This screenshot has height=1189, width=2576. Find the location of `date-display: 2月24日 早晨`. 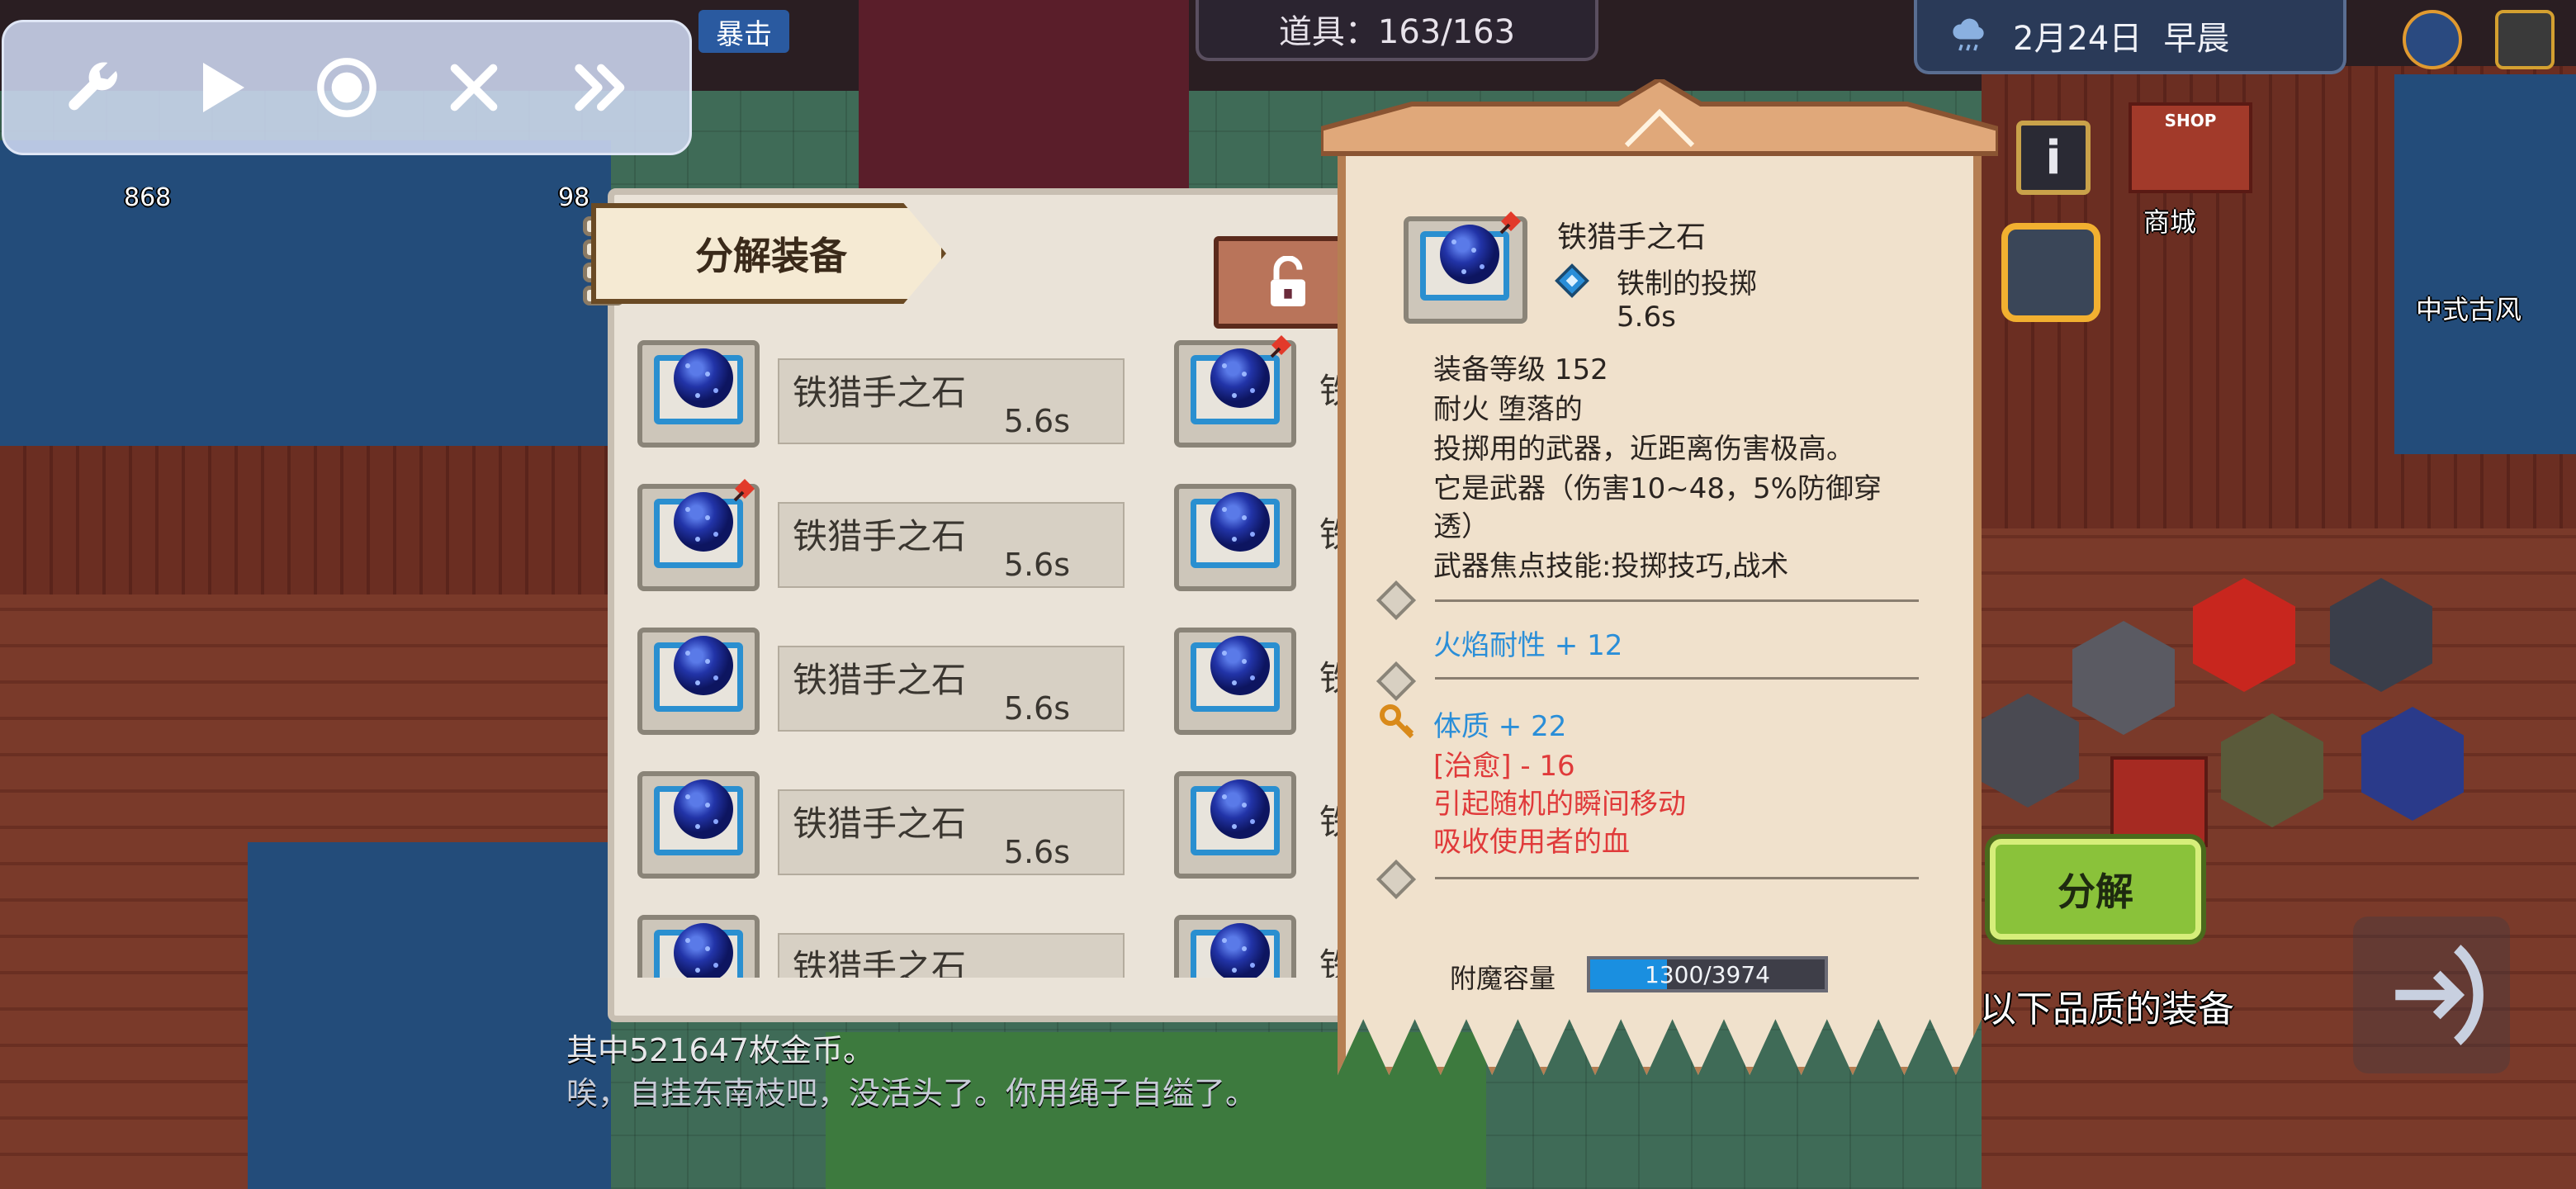

date-display: 2月24日 早晨 is located at coordinates (2130, 37).